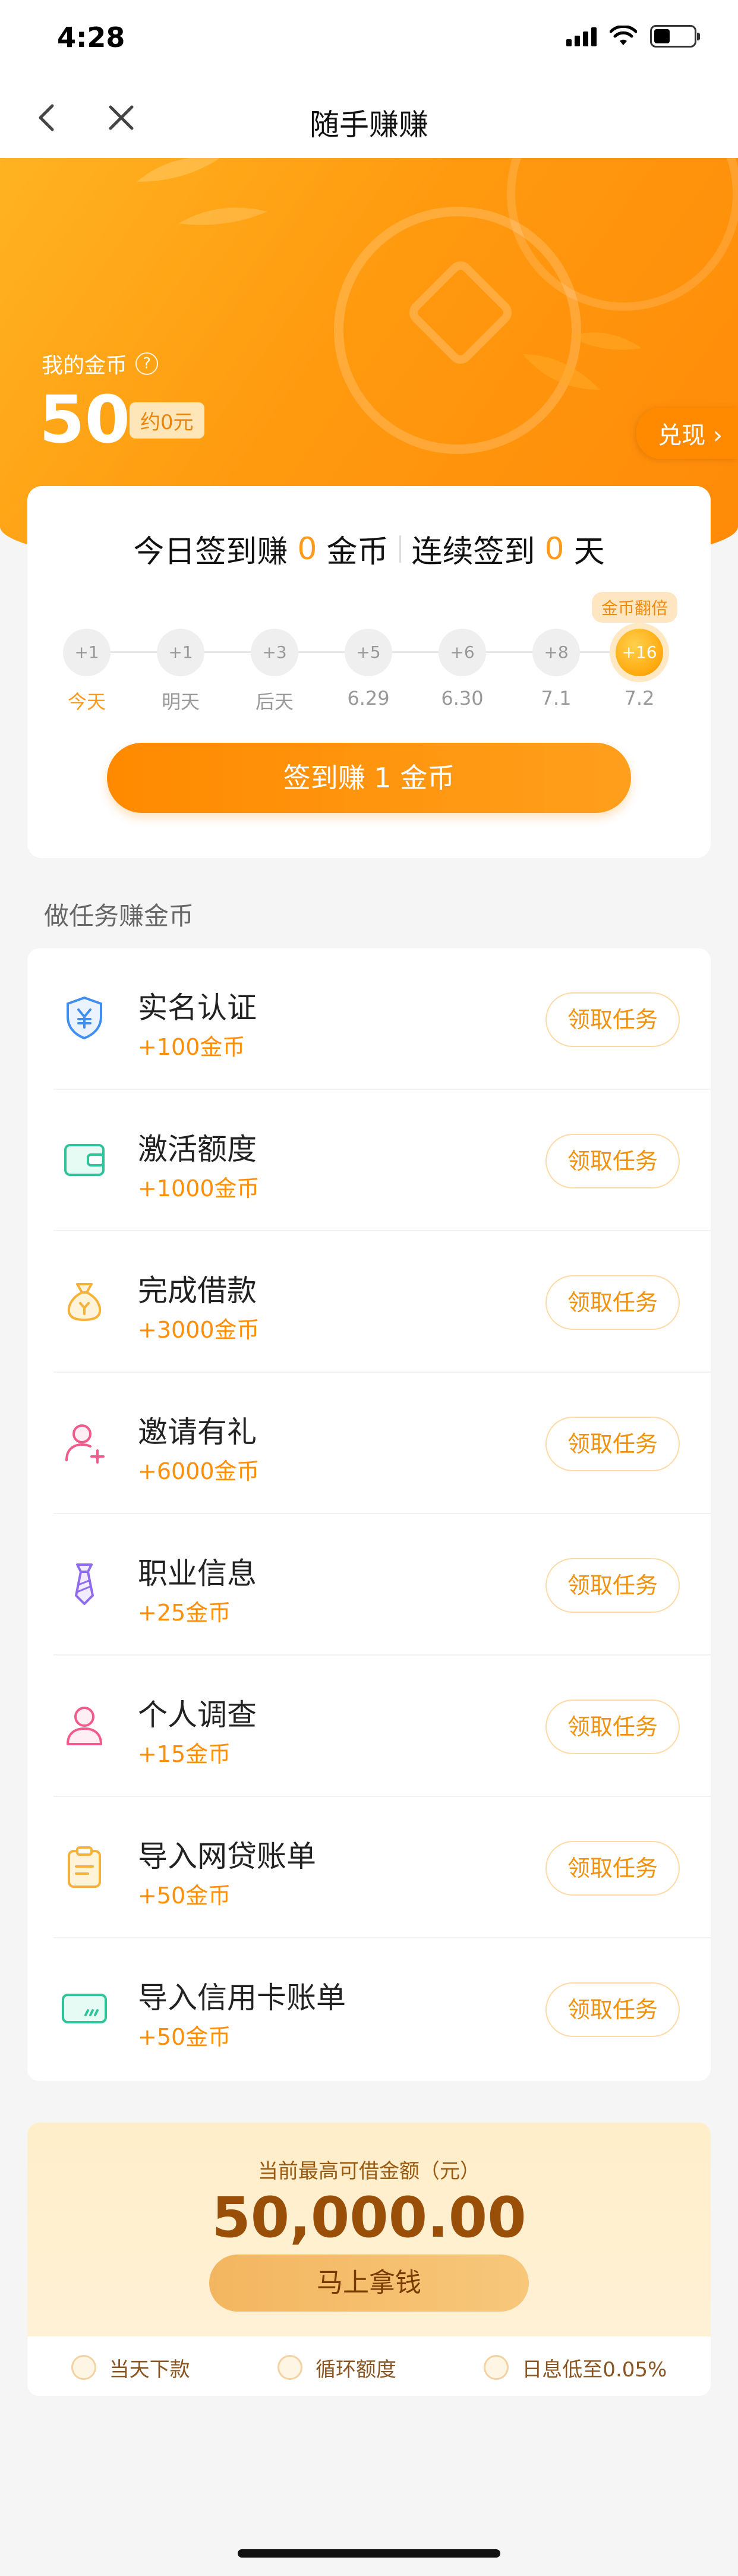 The height and width of the screenshot is (2576, 738). I want to click on wifi-icon, so click(623, 36).